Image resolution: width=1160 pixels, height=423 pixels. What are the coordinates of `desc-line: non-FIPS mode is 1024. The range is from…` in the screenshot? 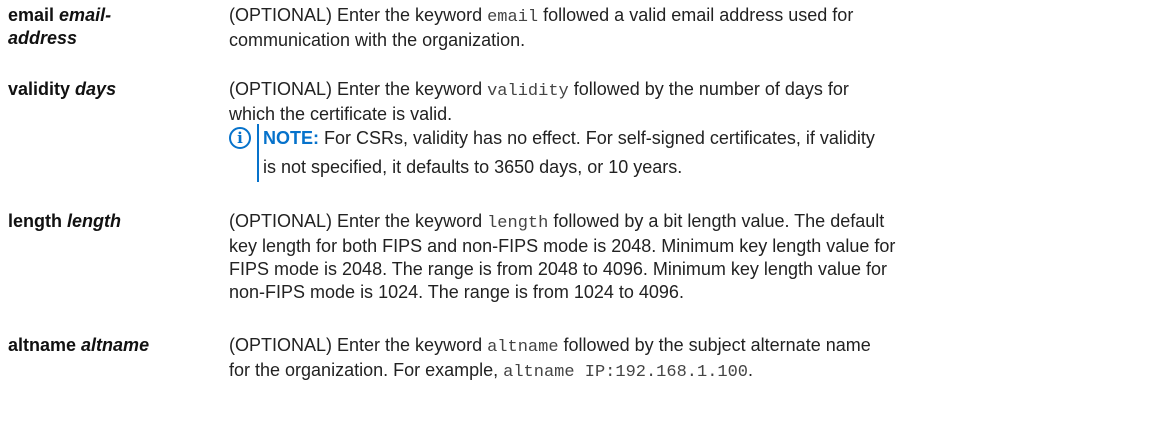 It's located at (456, 292).